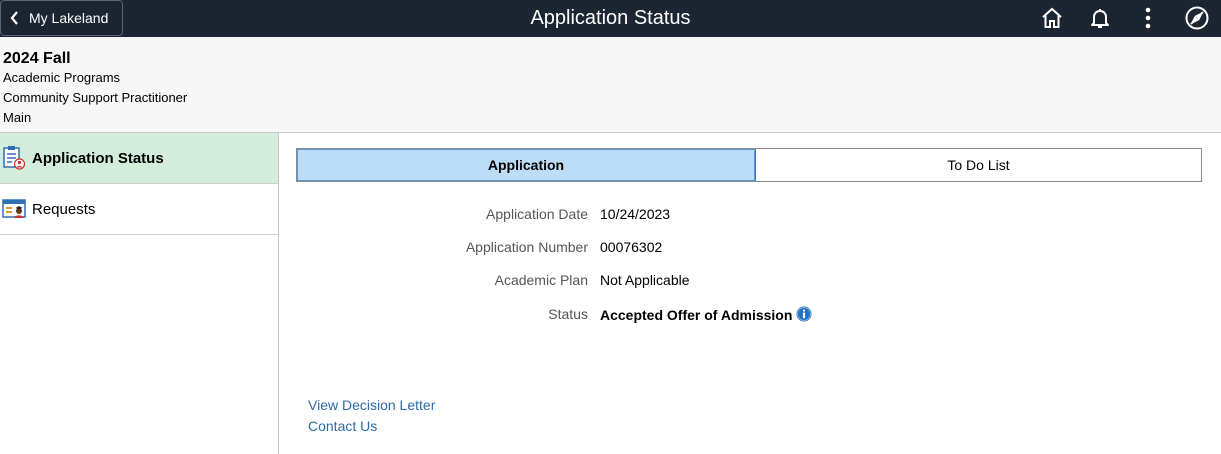  What do you see at coordinates (1052, 18) in the screenshot?
I see `home-icon` at bounding box center [1052, 18].